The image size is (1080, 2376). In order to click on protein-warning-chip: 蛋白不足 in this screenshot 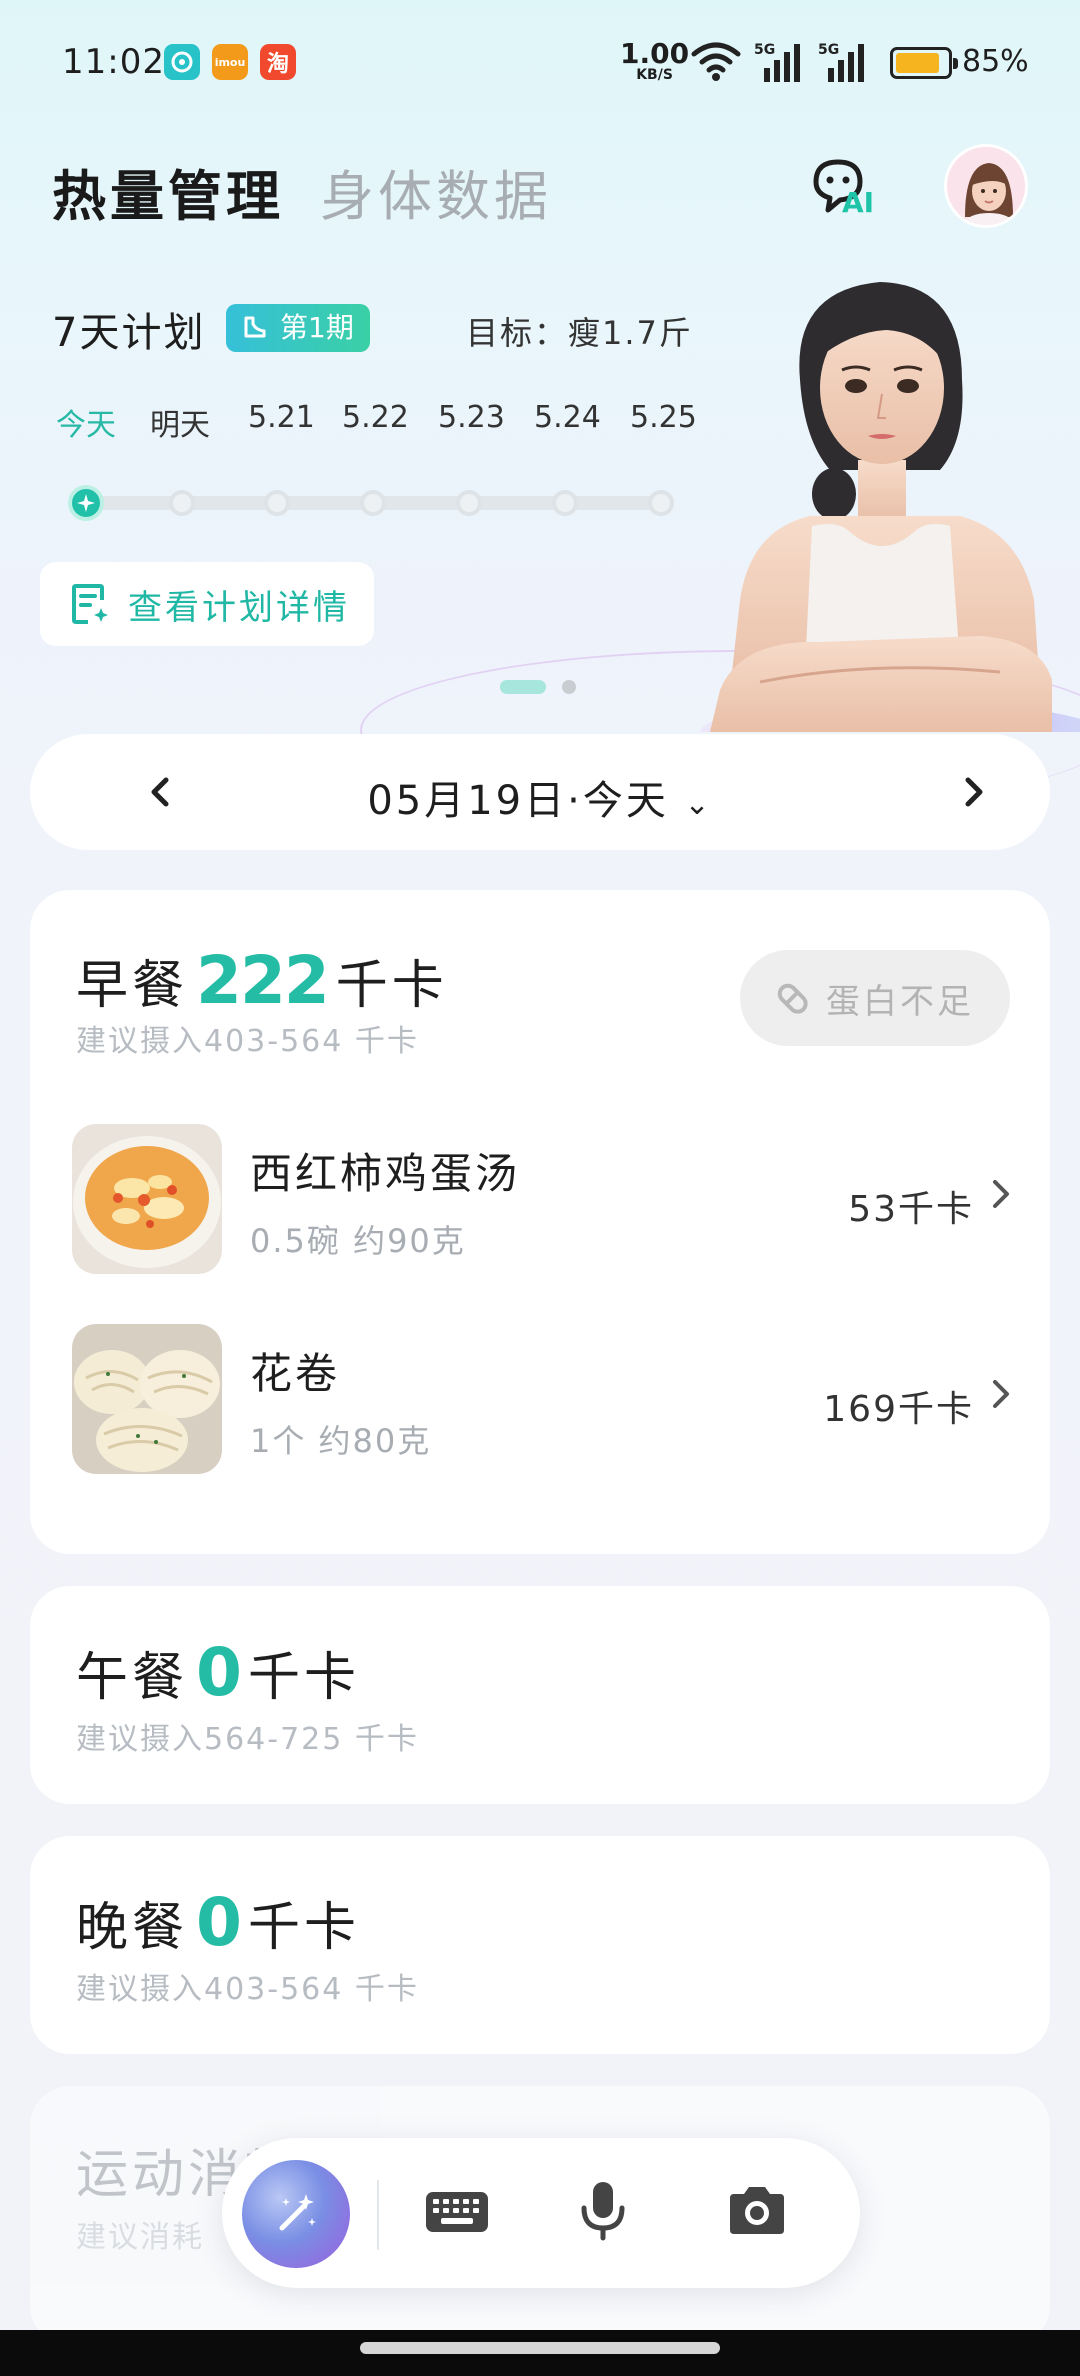, I will do `click(875, 998)`.